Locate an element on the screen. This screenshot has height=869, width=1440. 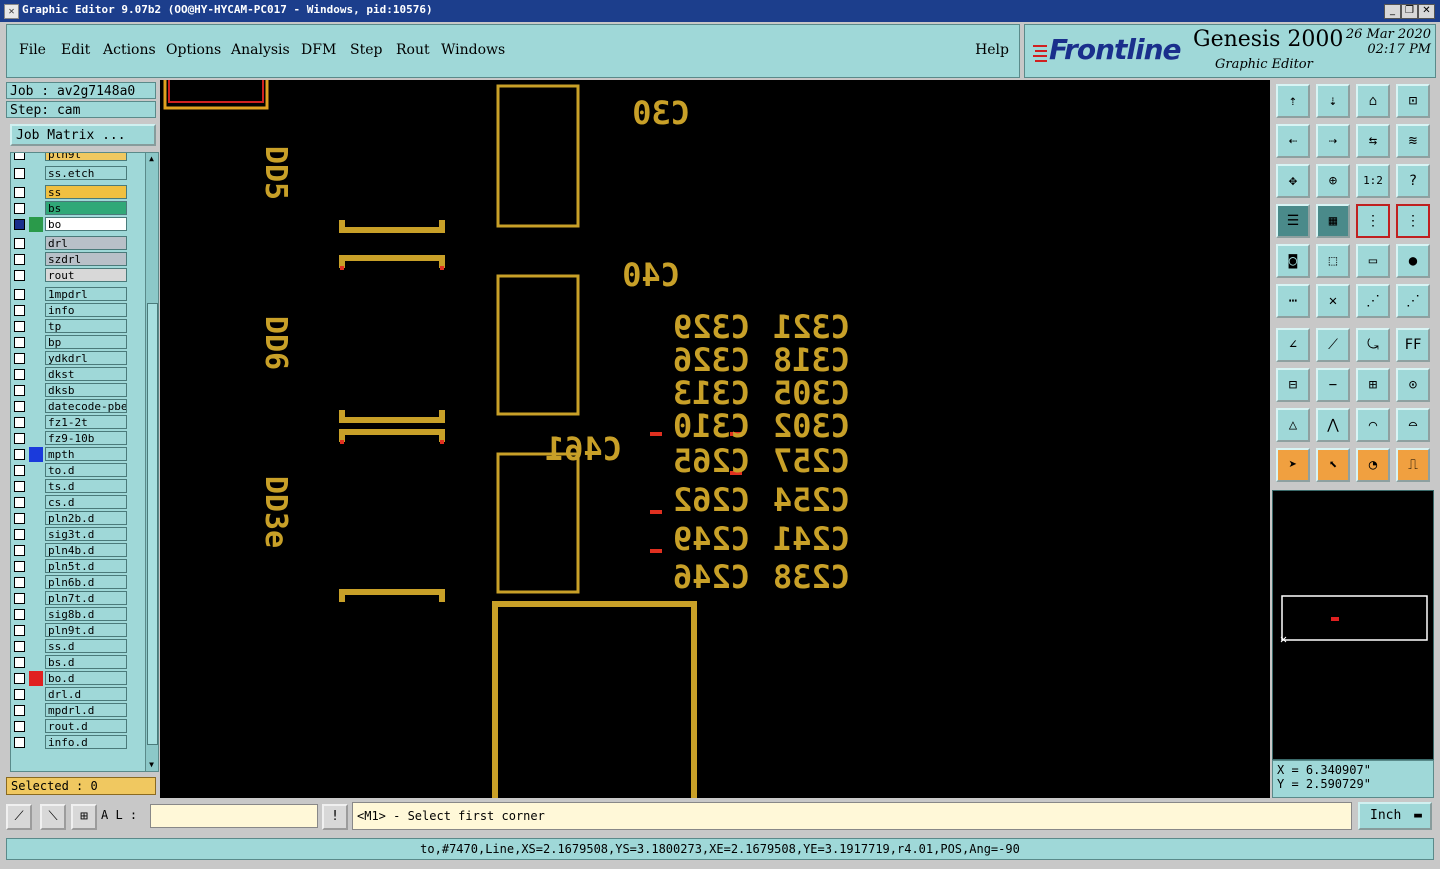
layer-row-szdrl: szdrl is located at coordinates (78, 259).